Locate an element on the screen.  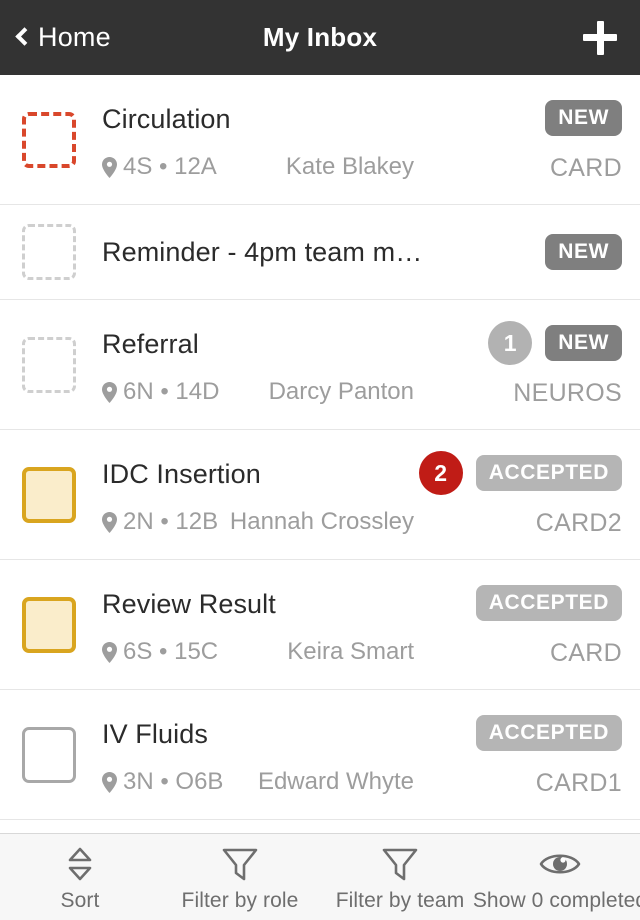
task-meta-row: 2N • 12B Hannah Crossley is located at coordinates (263, 522).